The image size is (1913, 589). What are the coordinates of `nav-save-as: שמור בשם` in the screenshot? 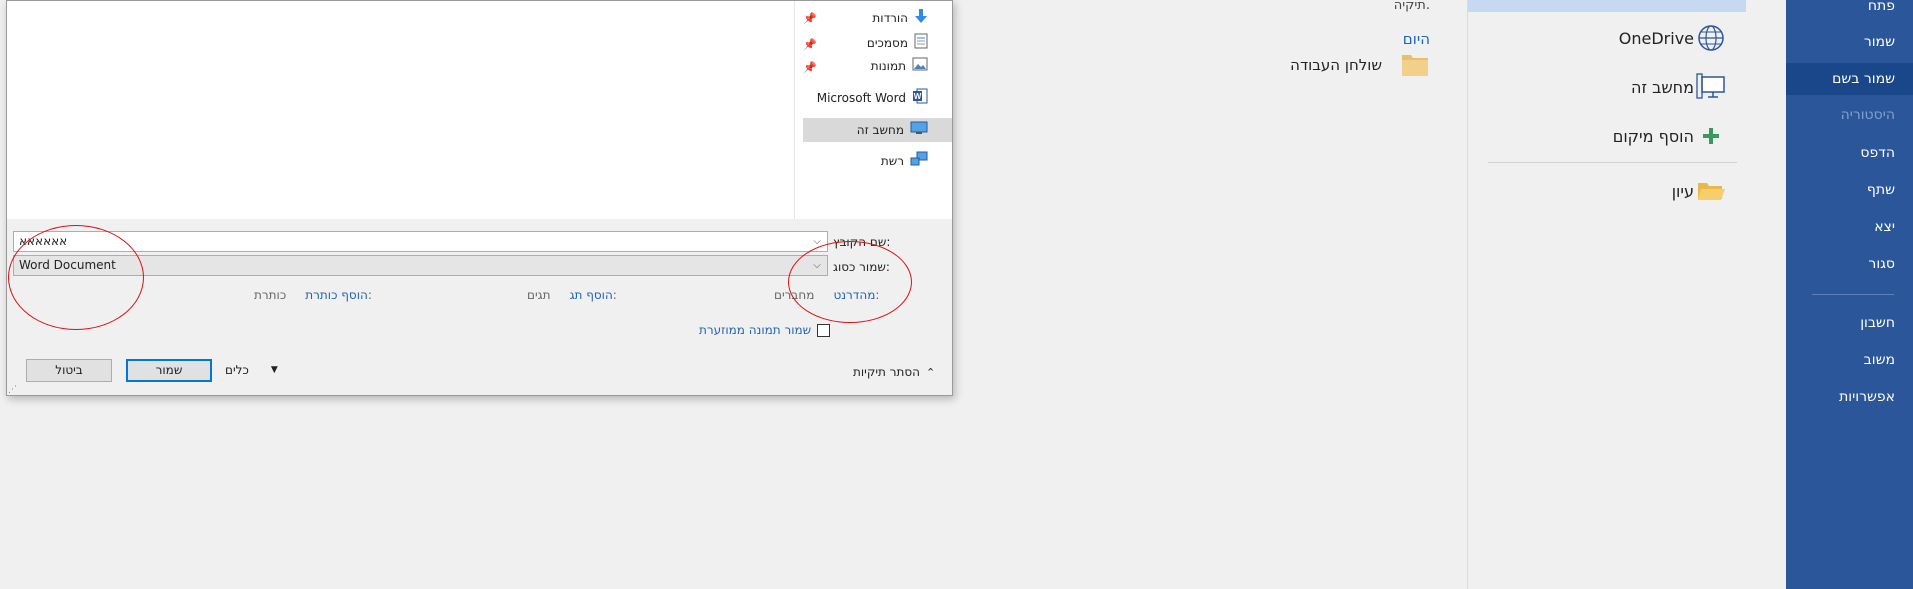 It's located at (1849, 79).